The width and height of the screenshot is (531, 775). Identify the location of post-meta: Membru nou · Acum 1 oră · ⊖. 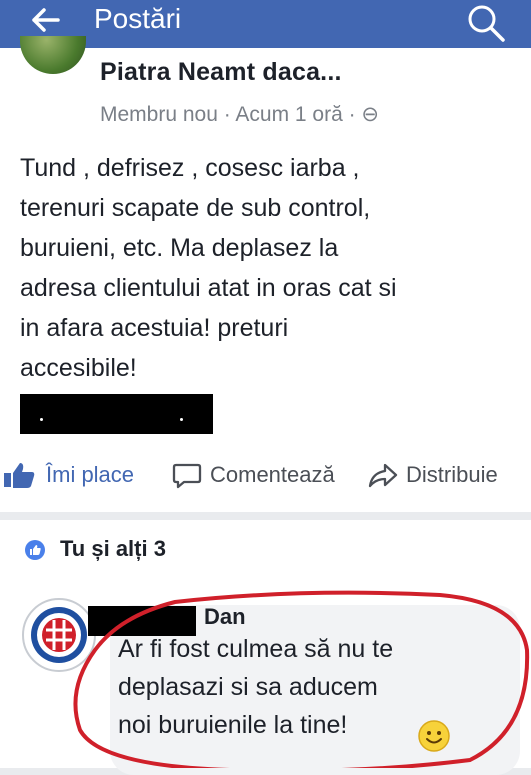
(240, 114).